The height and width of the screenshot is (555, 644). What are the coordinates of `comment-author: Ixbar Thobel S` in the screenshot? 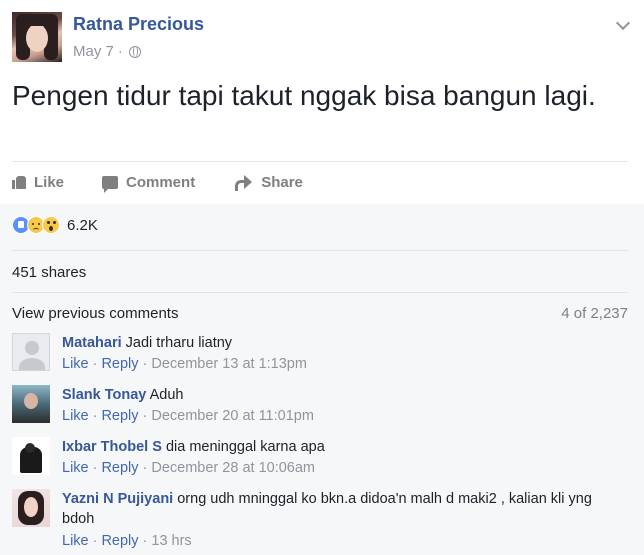 It's located at (112, 447).